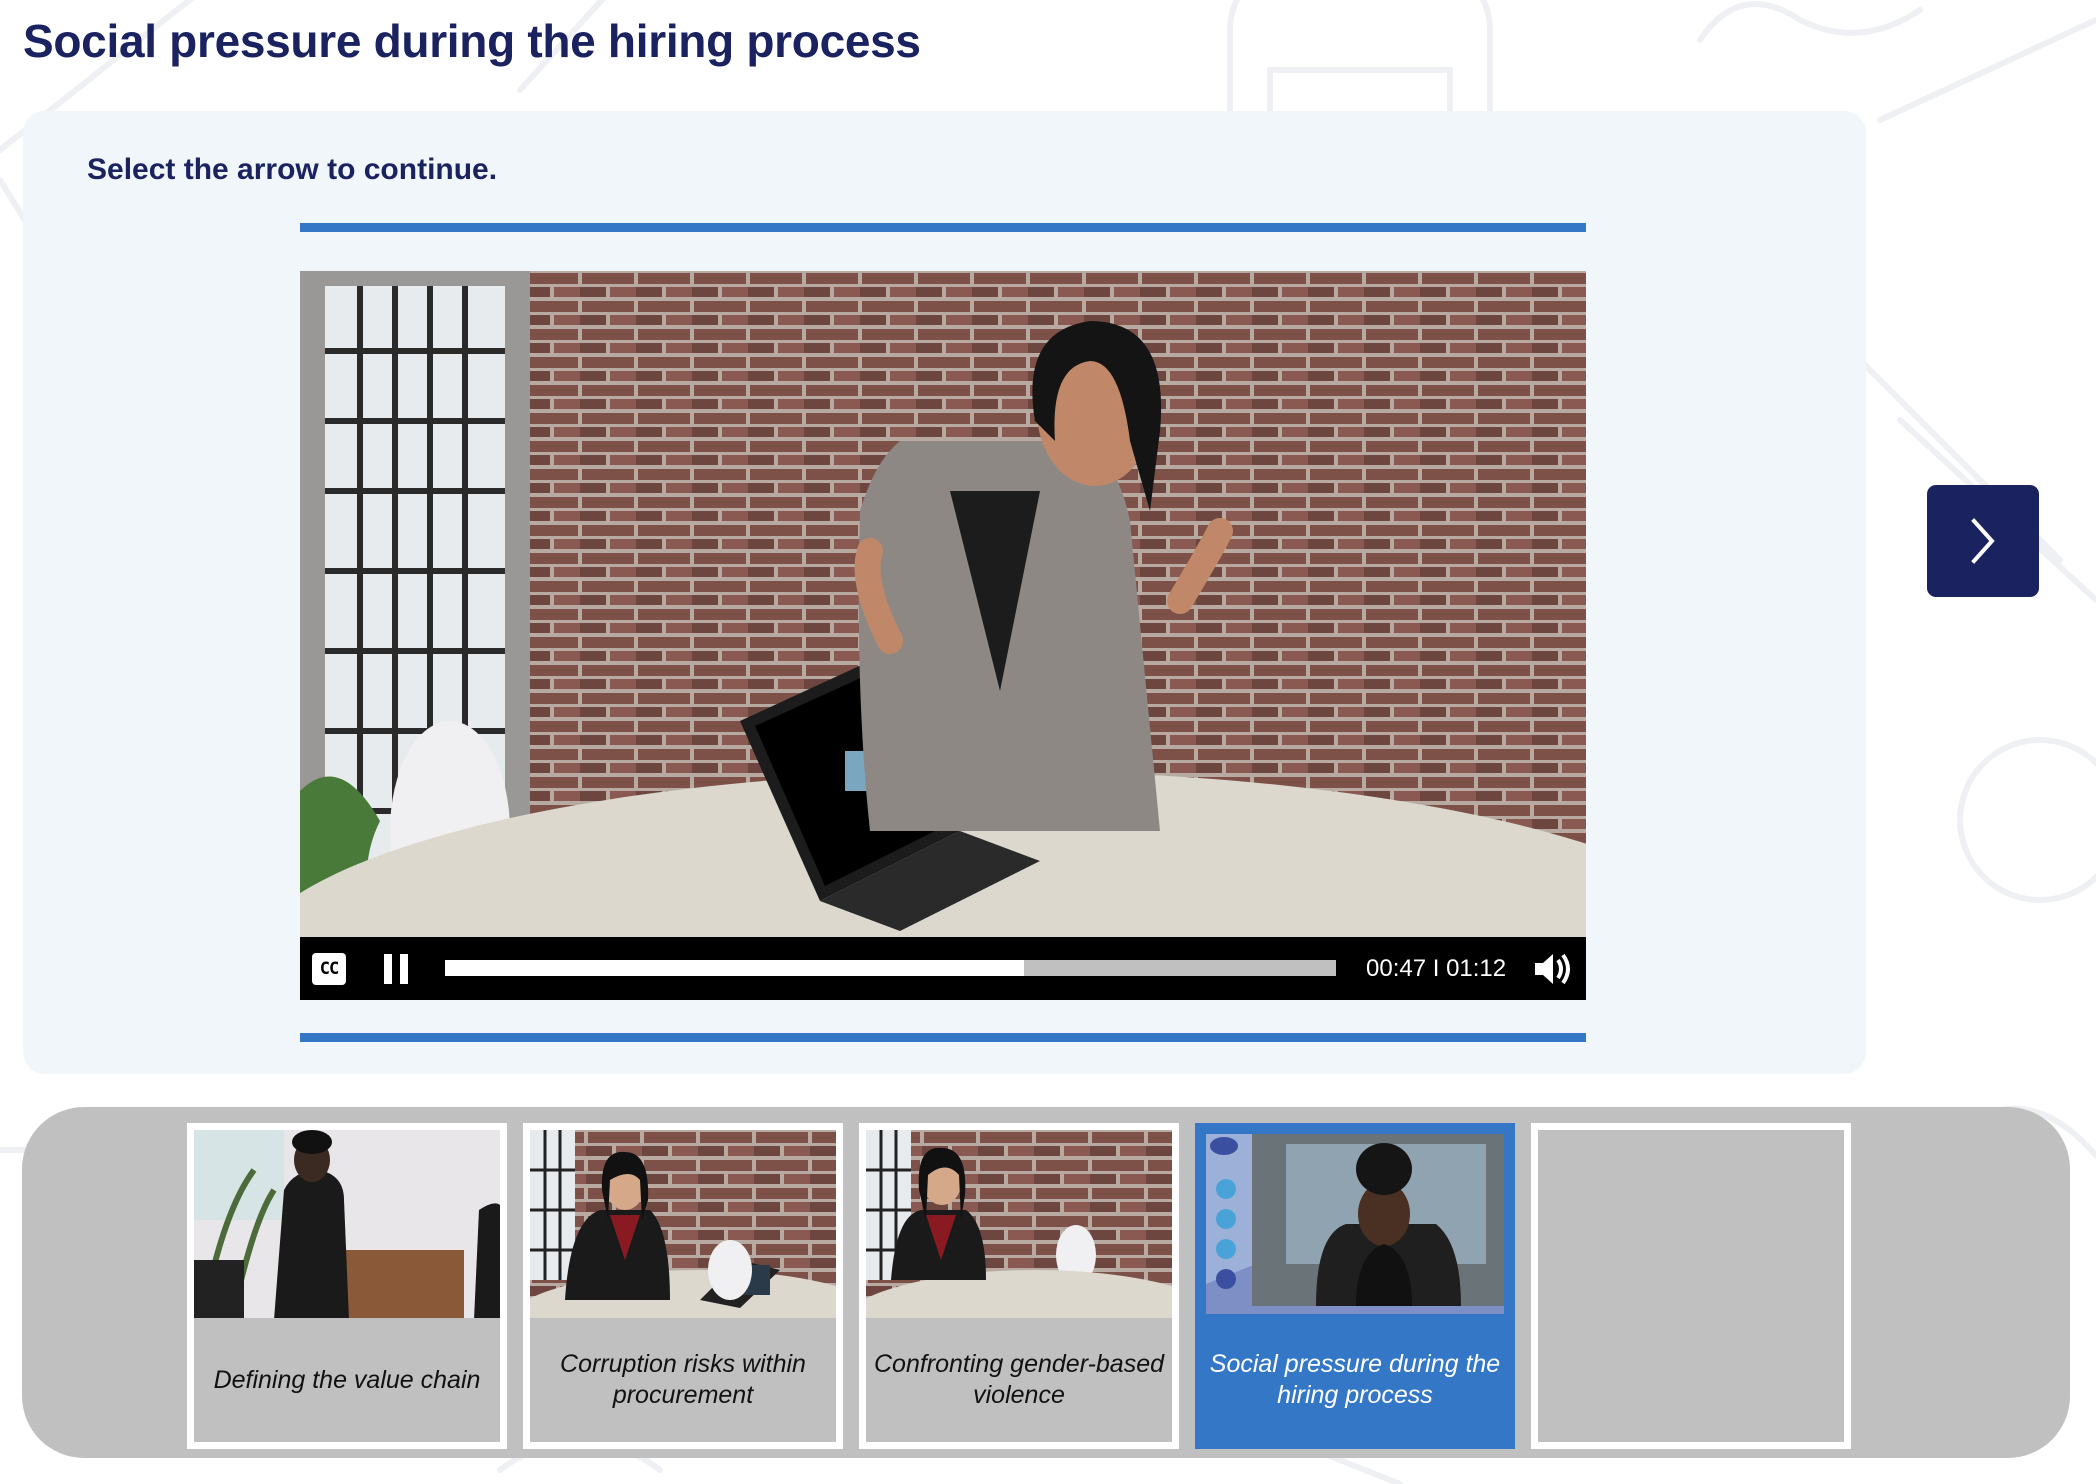 This screenshot has height=1484, width=2096. I want to click on time-display: 00:47 I 01:12, so click(1436, 968).